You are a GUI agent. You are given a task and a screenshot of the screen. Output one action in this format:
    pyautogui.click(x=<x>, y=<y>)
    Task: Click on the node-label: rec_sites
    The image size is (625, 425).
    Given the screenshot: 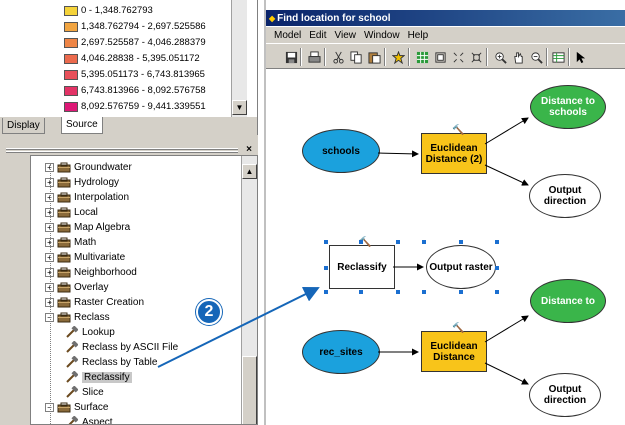 What is the action you would take?
    pyautogui.click(x=341, y=352)
    